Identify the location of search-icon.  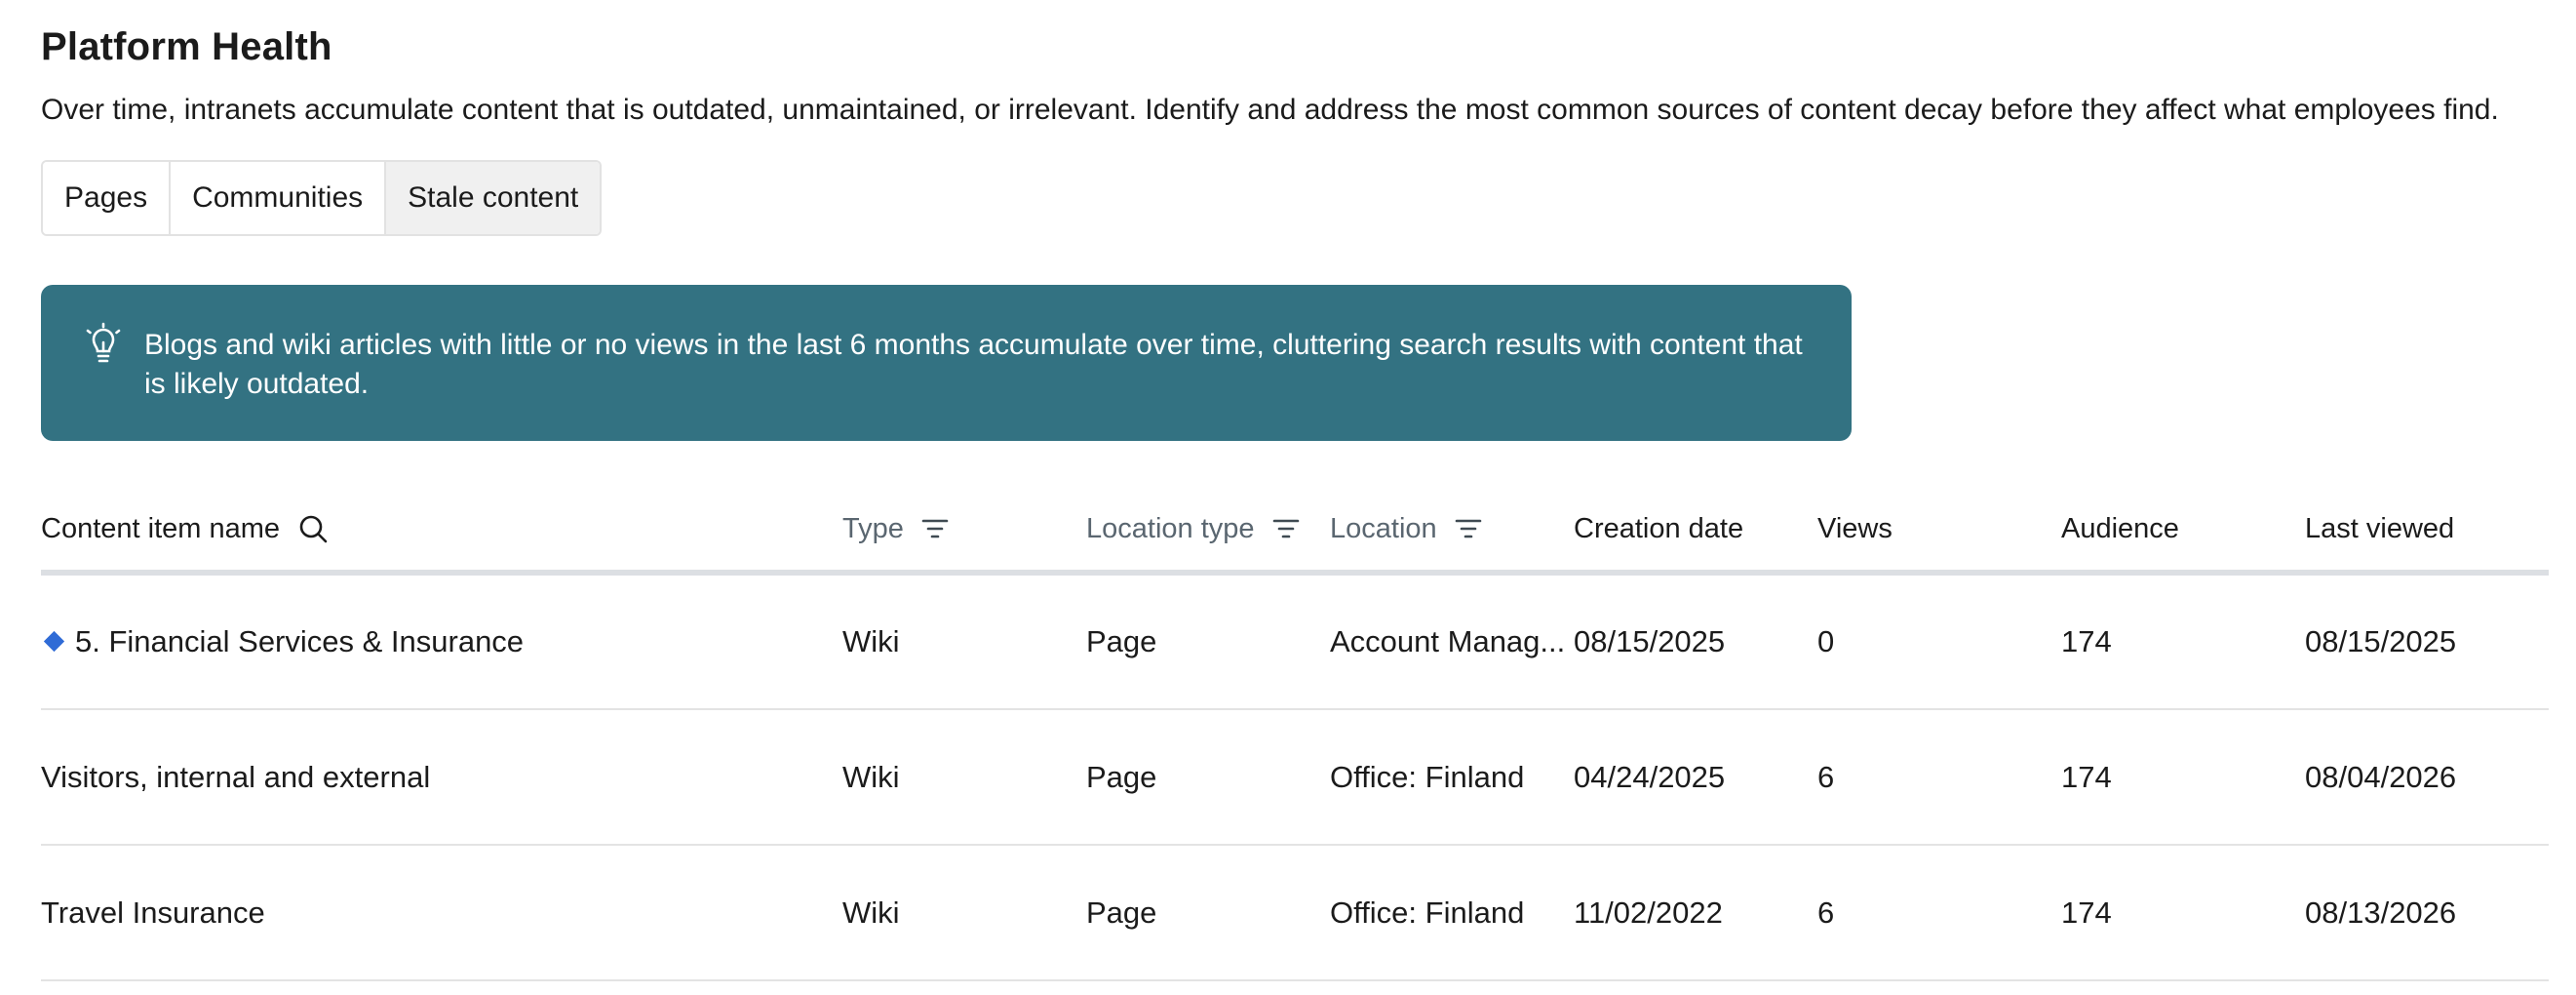
(313, 528).